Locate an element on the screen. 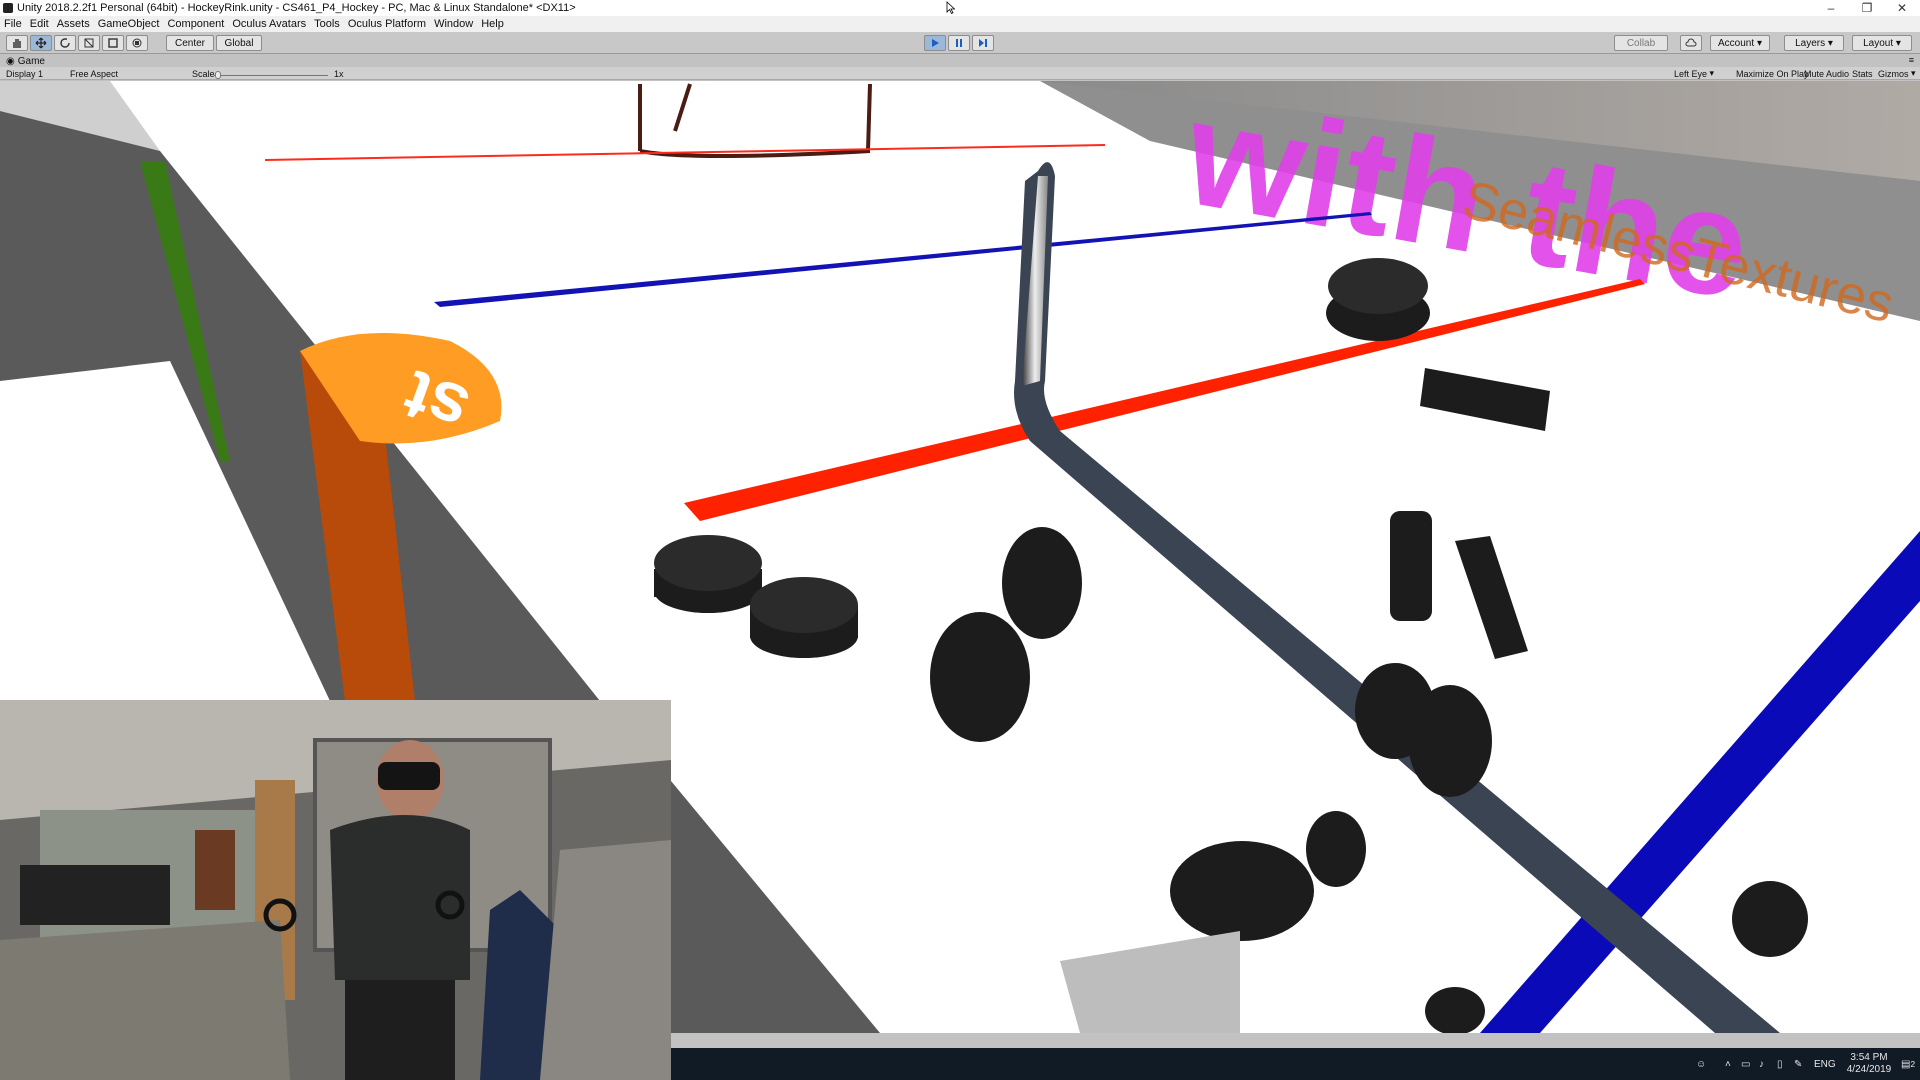  transform-tool-button is located at coordinates (137, 43).